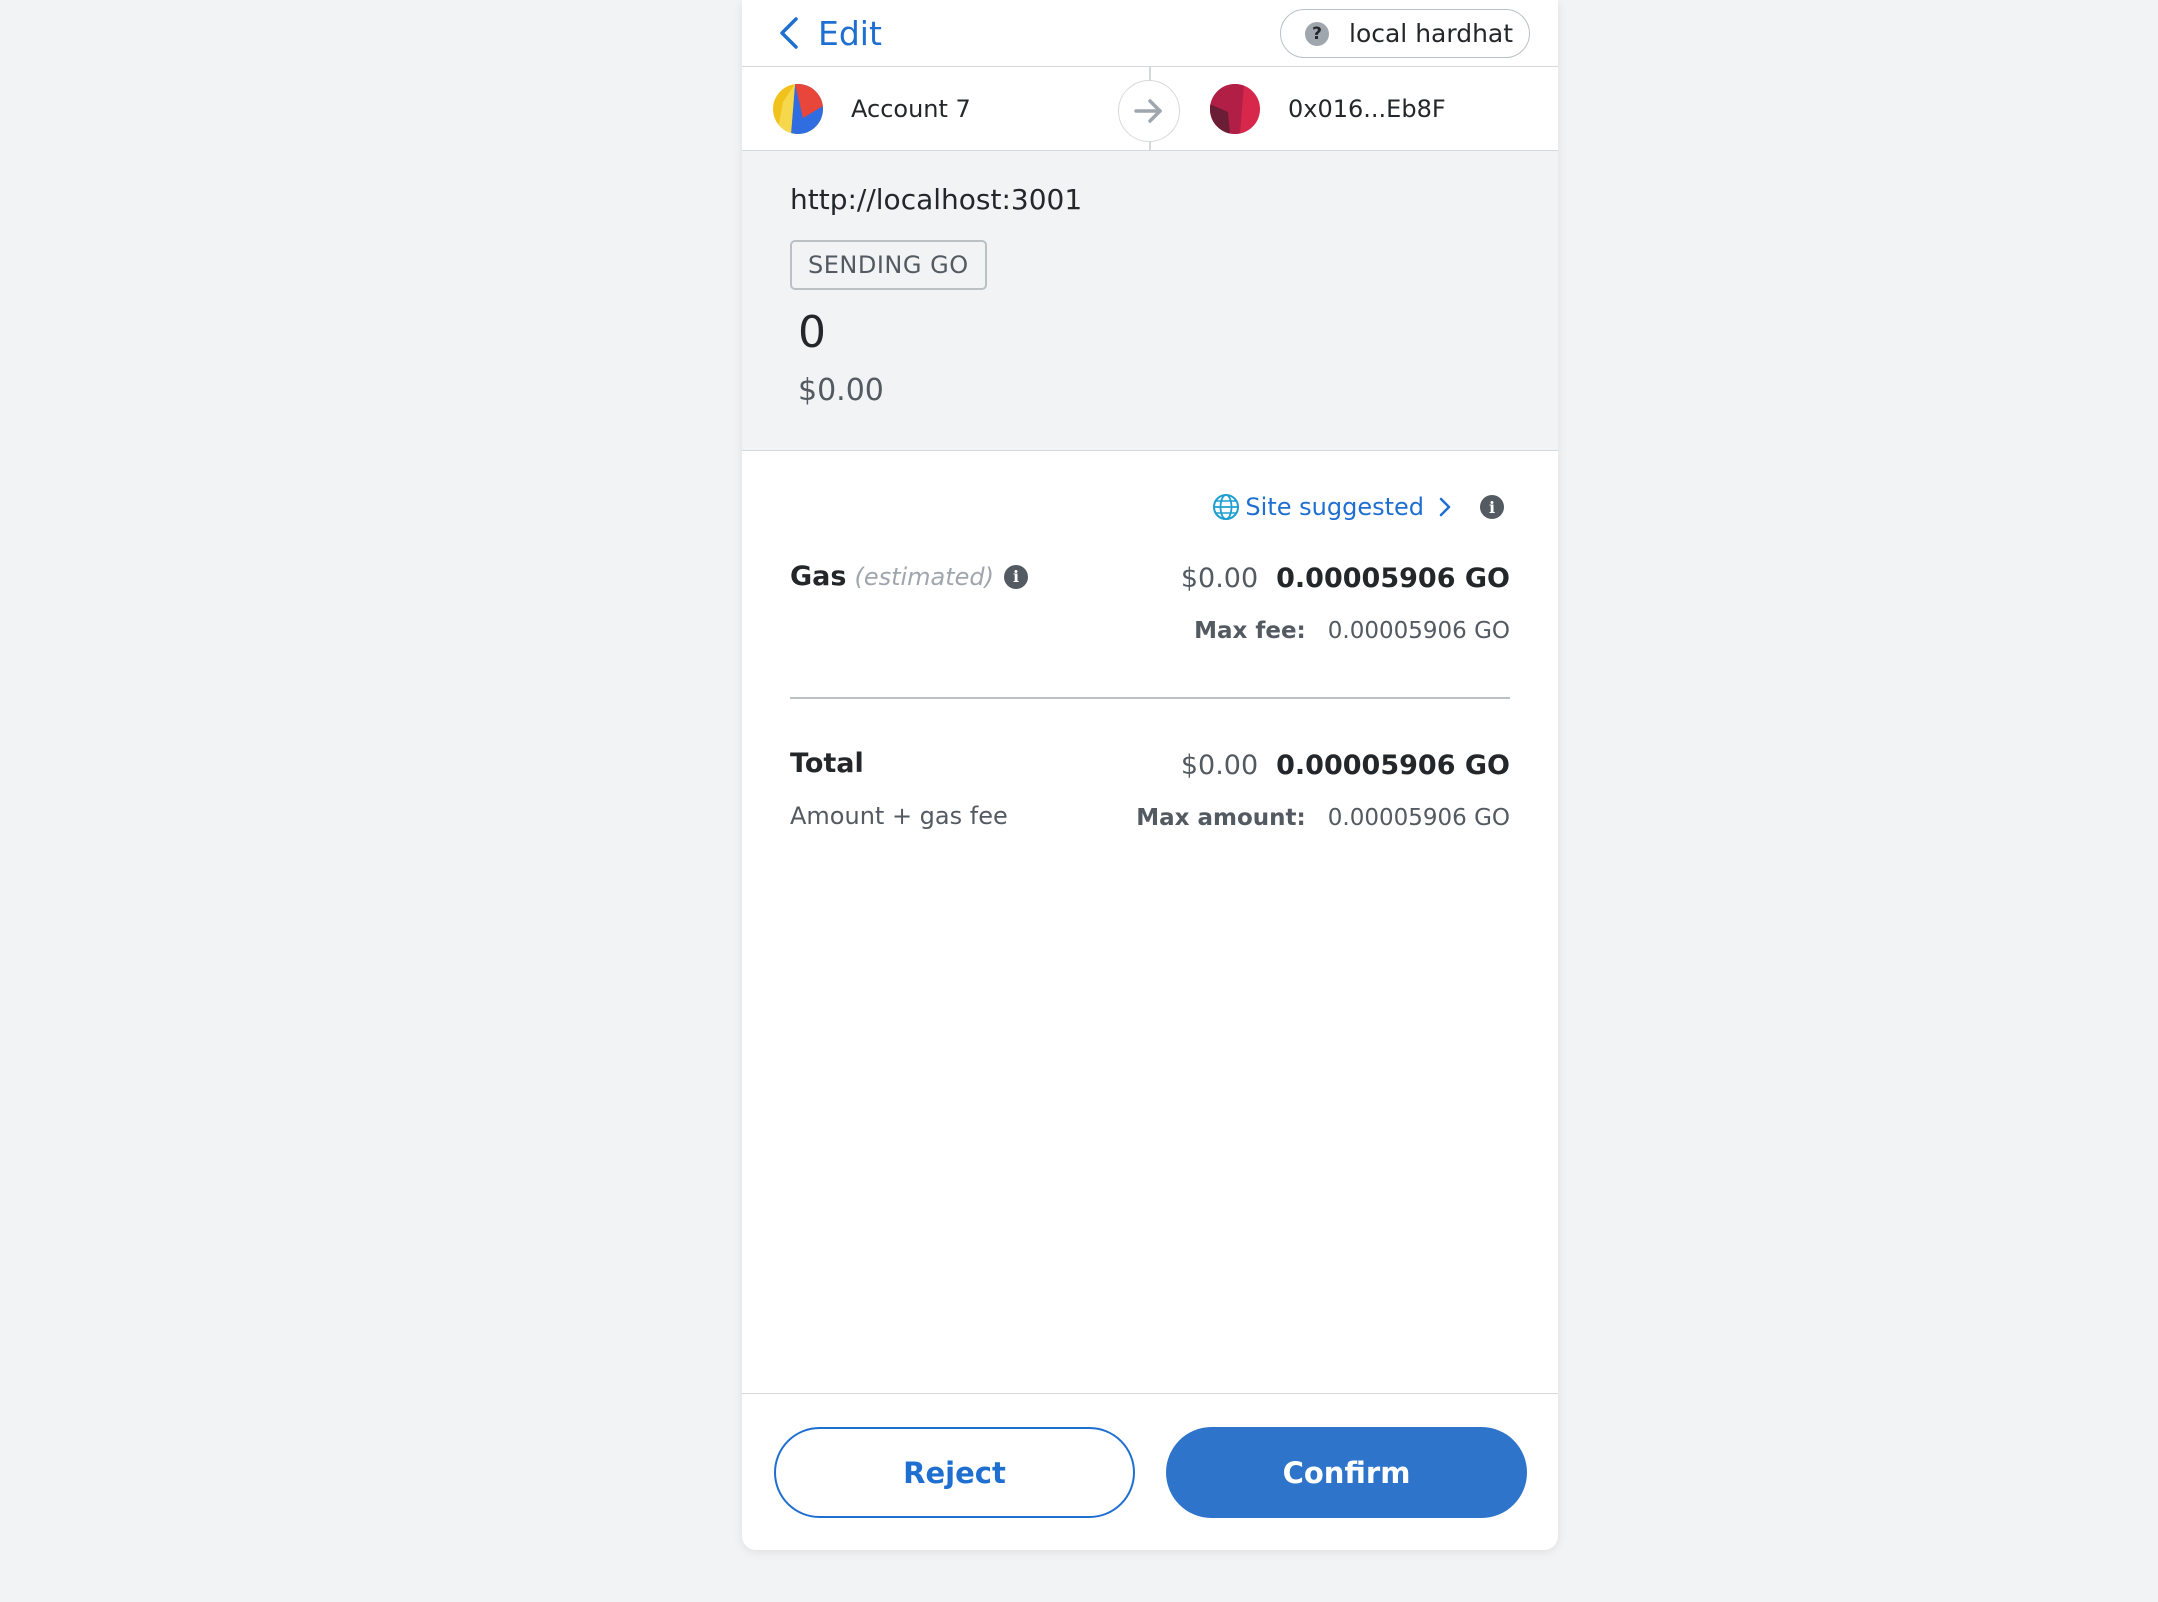 The width and height of the screenshot is (2158, 1602). I want to click on total-crypto: 0.00005906 GO, so click(1393, 765).